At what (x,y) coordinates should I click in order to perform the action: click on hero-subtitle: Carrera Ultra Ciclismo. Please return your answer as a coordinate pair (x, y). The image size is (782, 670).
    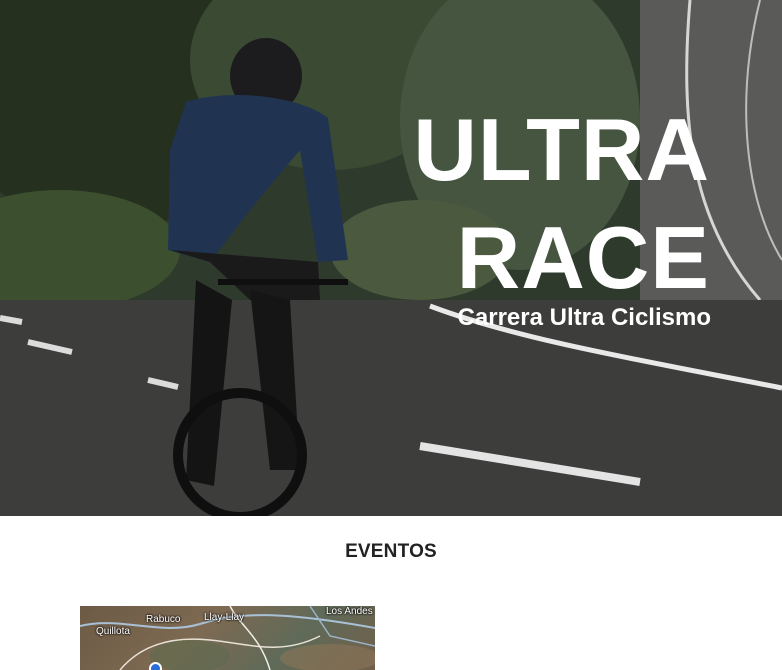
    Looking at the image, I should click on (584, 317).